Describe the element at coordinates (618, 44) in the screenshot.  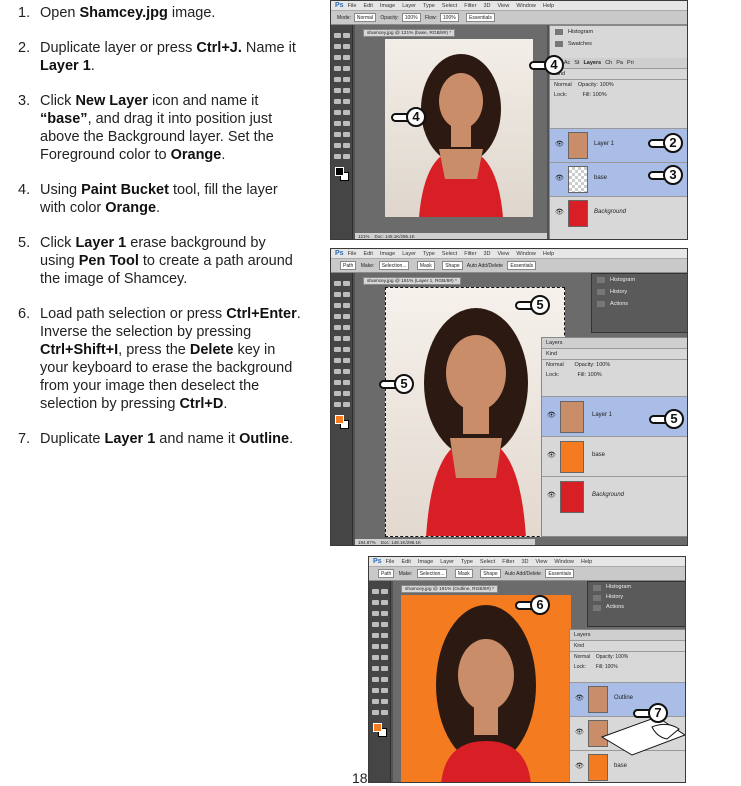
I see `swatches-panel-item: Swatches` at that location.